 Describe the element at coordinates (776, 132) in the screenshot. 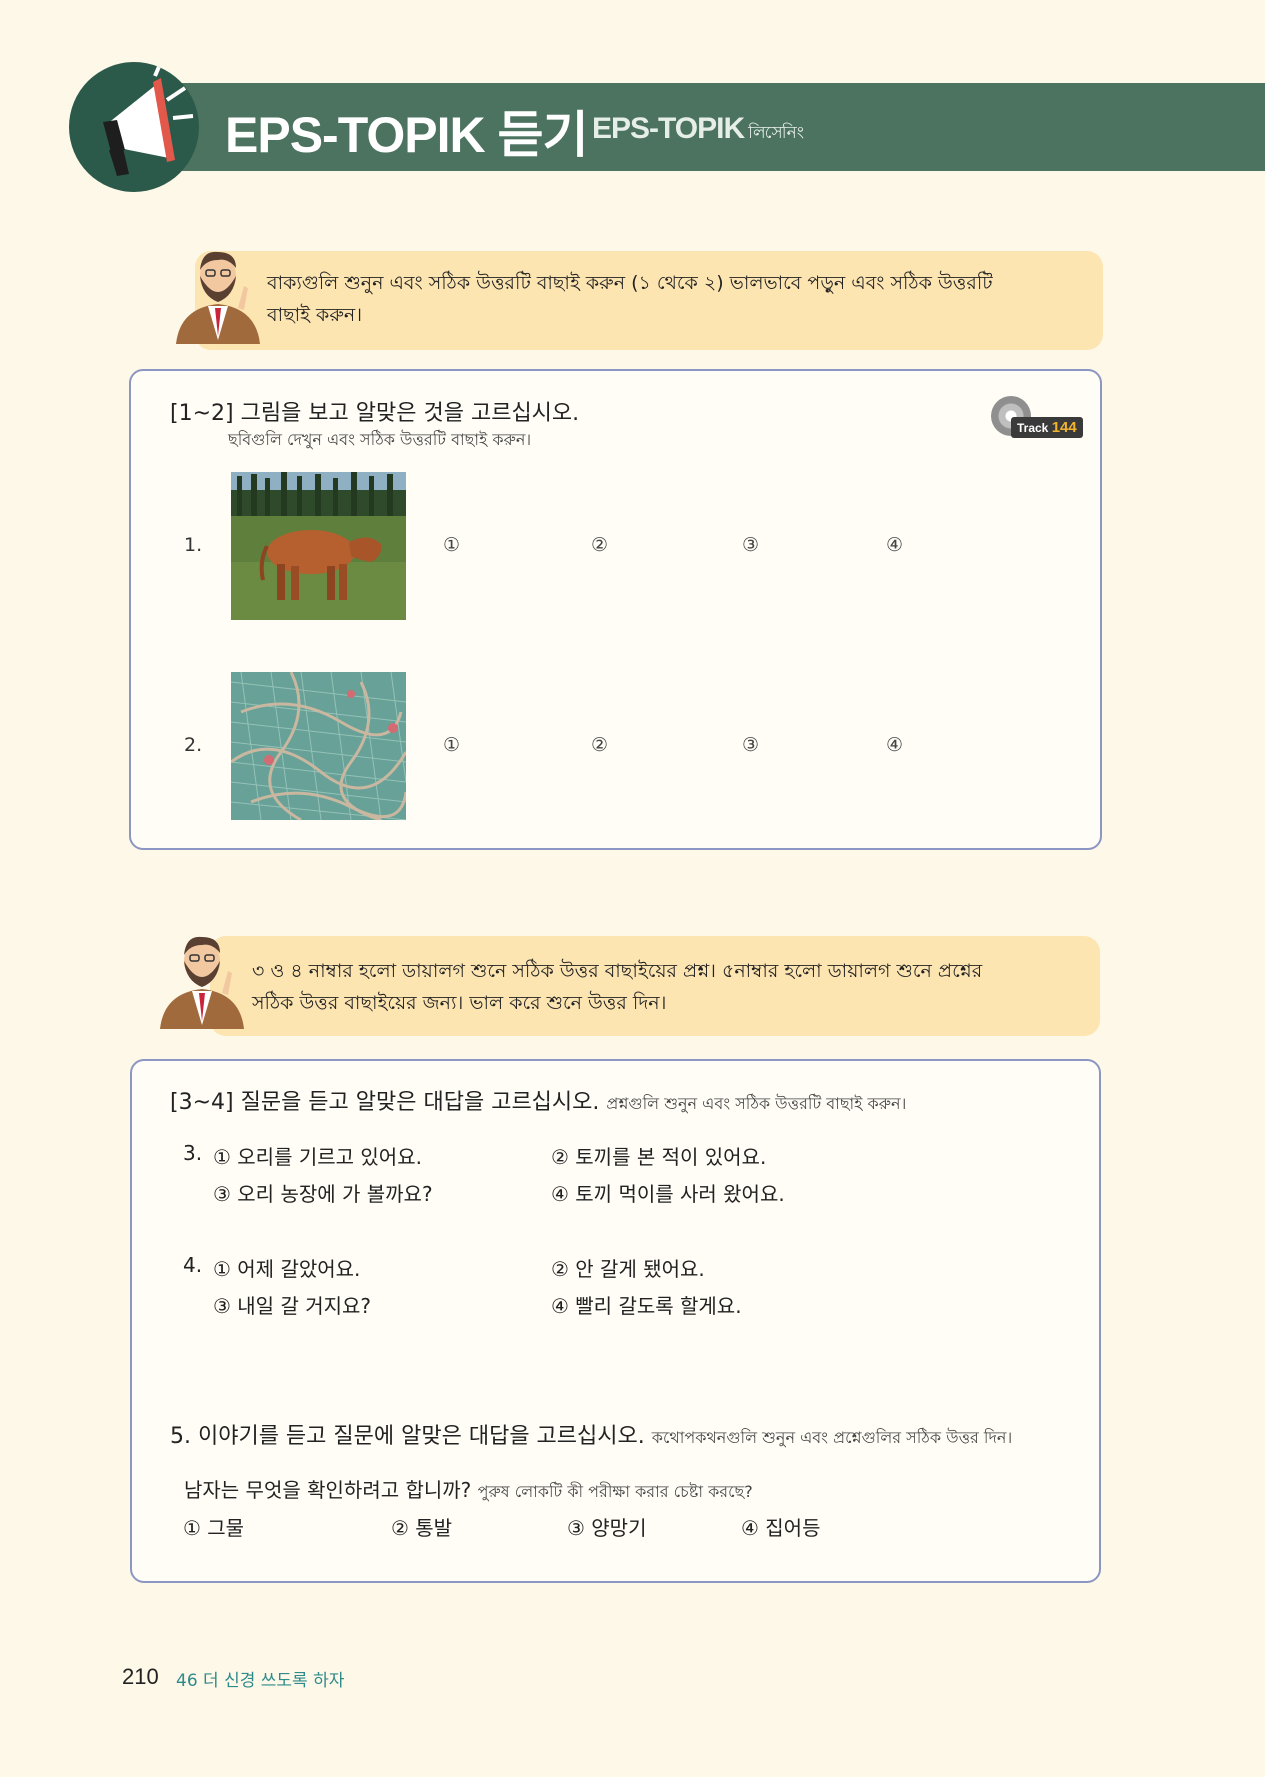

I see `page-subtitle-small: লিসেনিং` at that location.